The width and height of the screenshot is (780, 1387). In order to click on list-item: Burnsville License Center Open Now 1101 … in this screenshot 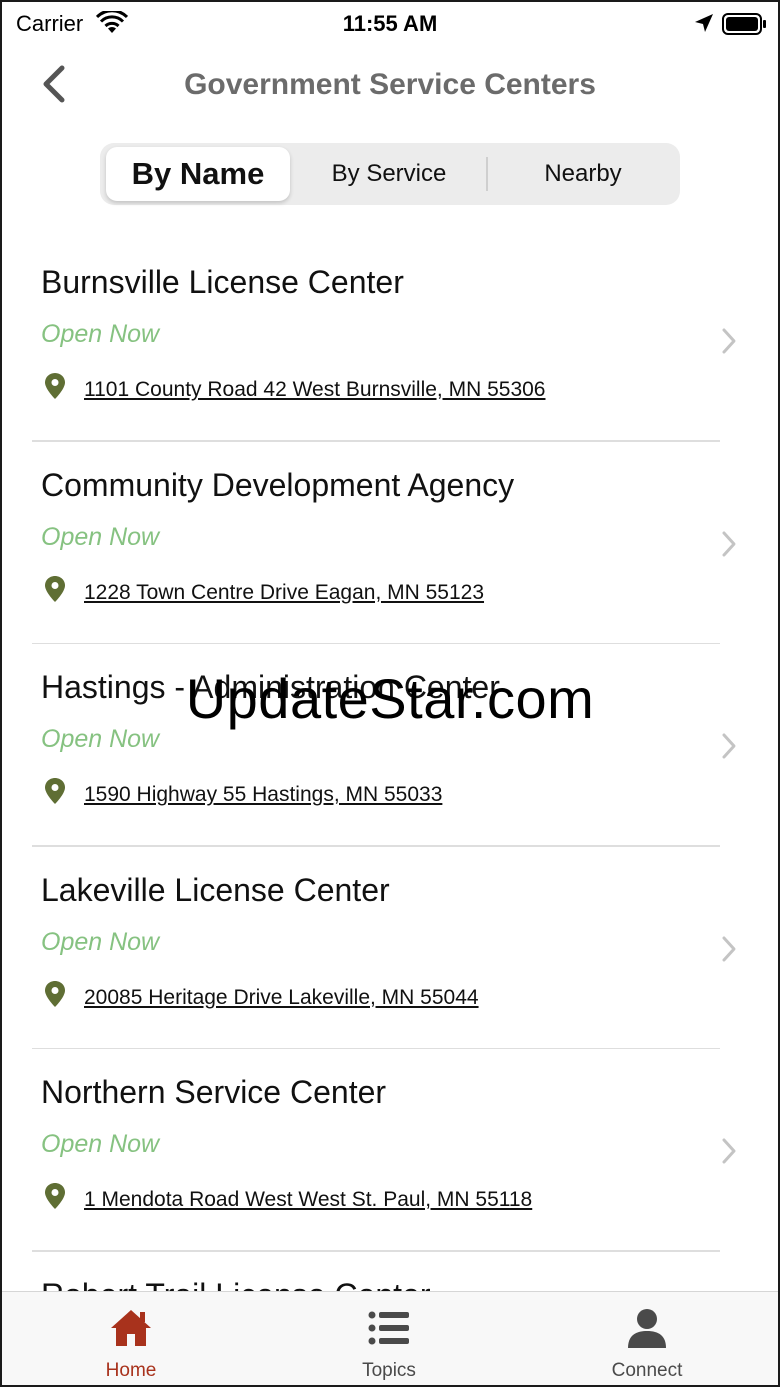, I will do `click(390, 340)`.